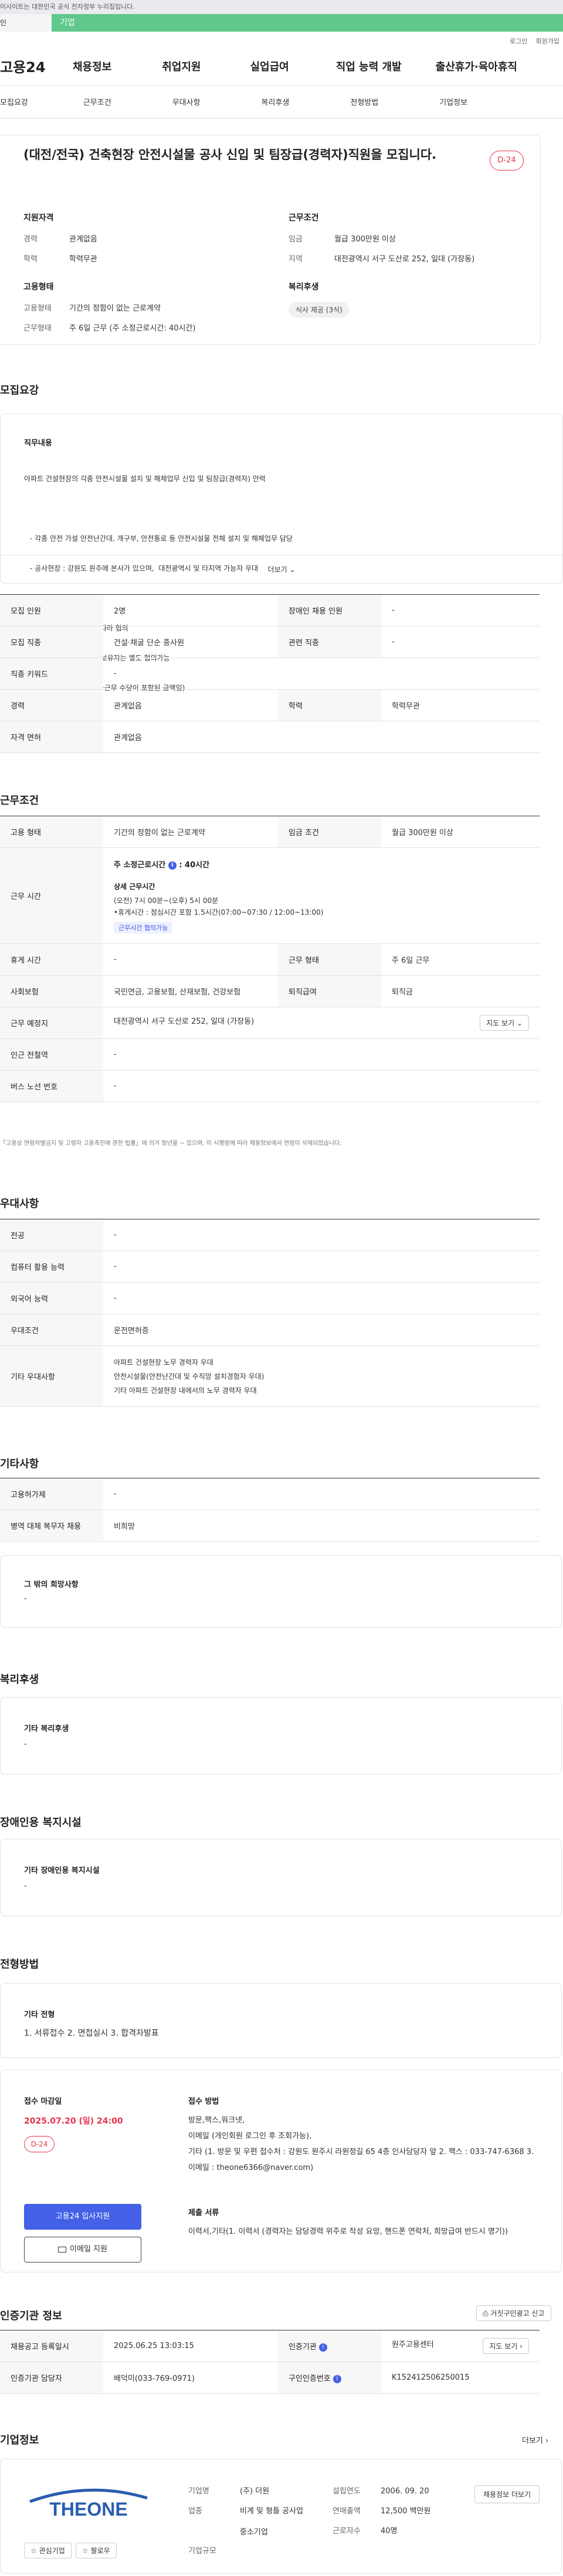 The image size is (563, 2576). Describe the element at coordinates (255, 2491) in the screenshot. I see `company-value: (주) 더원` at that location.